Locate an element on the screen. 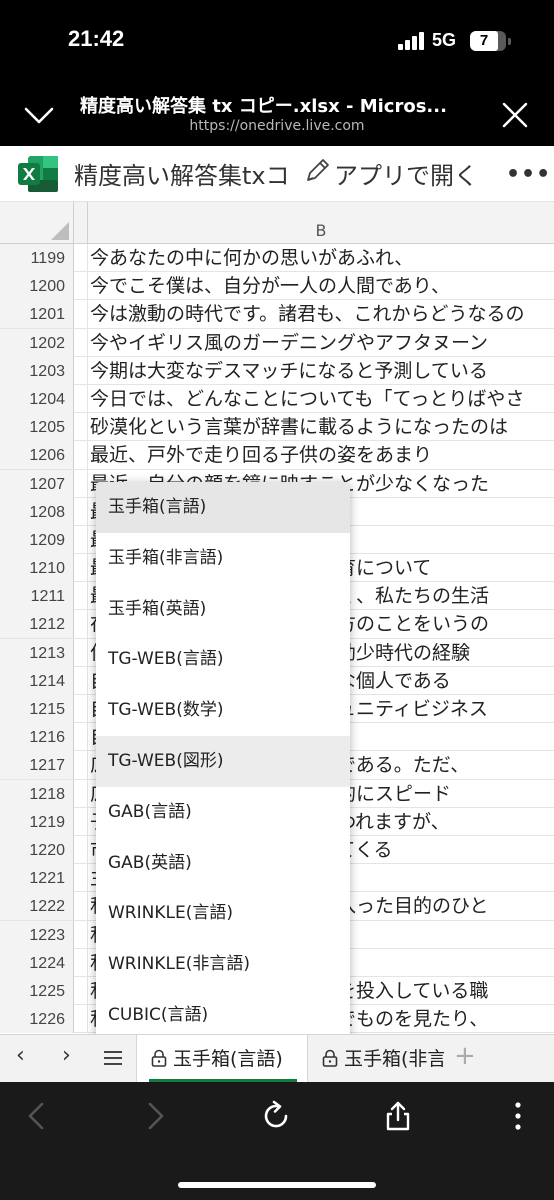 The height and width of the screenshot is (1200, 554). sheet-menu-item: WRINKLE(言語) is located at coordinates (223, 913).